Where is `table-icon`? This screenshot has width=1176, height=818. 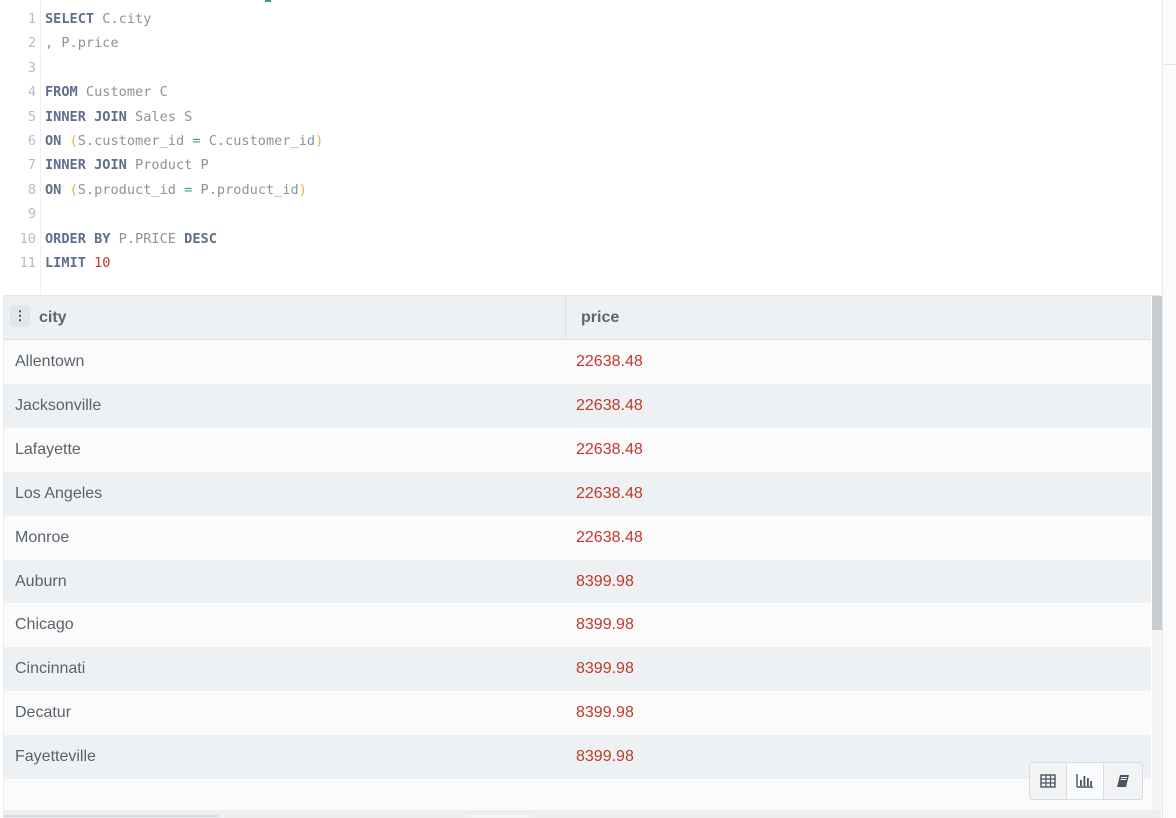
table-icon is located at coordinates (1048, 781).